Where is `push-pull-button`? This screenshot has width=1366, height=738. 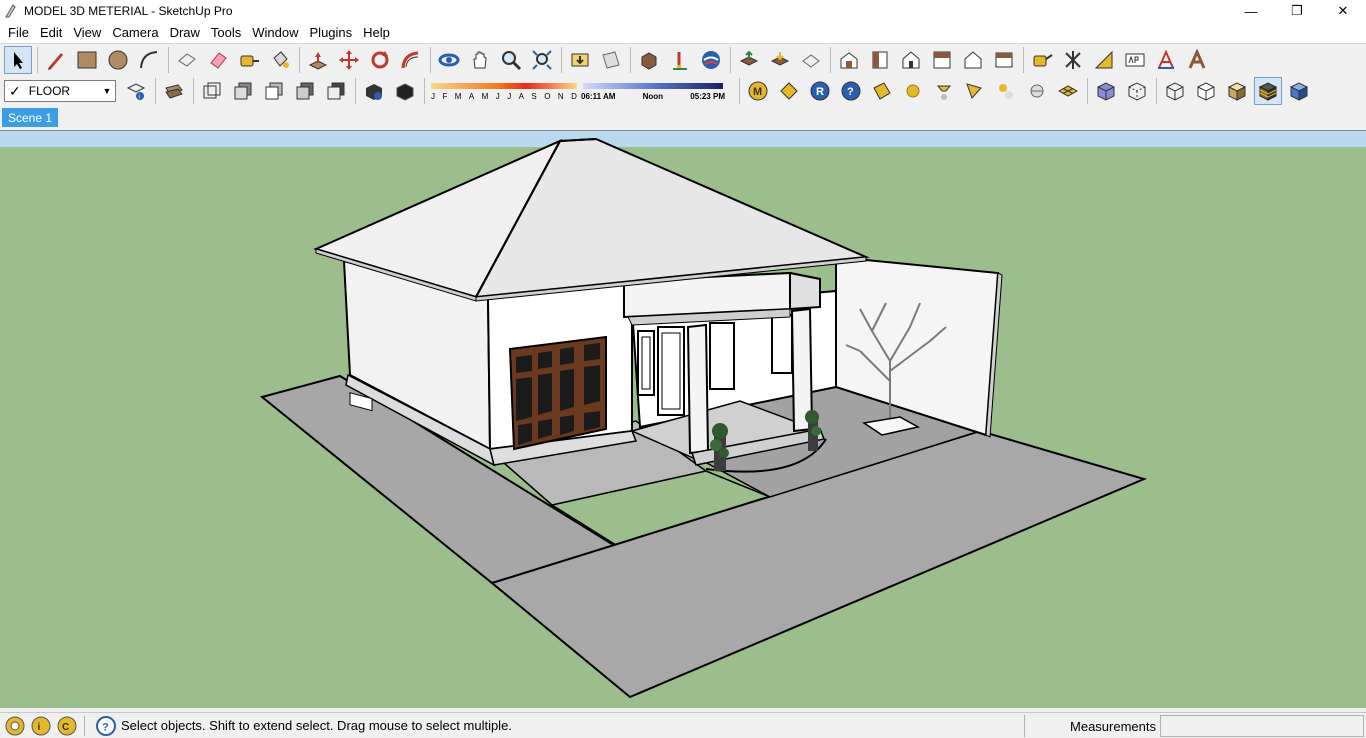 push-pull-button is located at coordinates (318, 60).